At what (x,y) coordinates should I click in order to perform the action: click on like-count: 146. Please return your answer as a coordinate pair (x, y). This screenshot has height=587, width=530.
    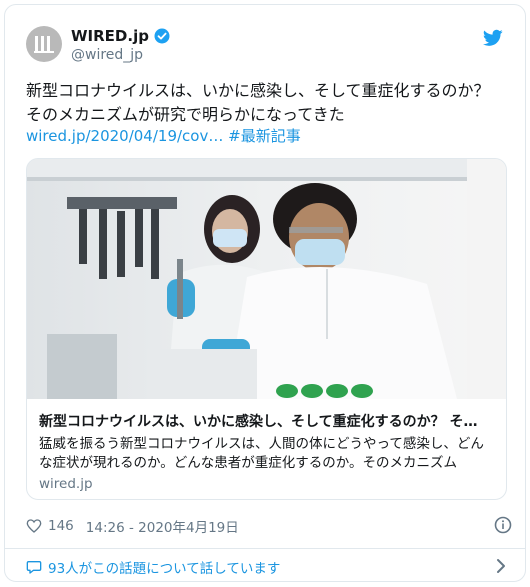
    Looking at the image, I should click on (61, 526).